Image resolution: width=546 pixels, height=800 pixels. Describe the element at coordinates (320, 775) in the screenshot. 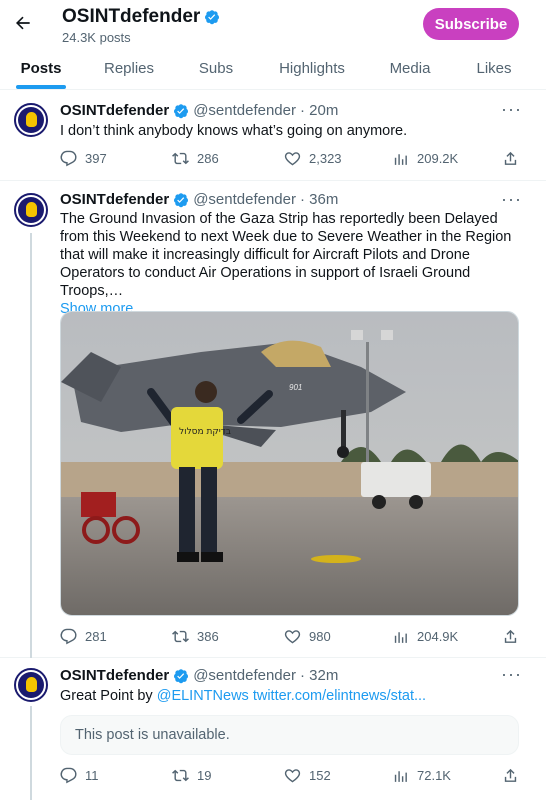

I see `like-count: 152` at that location.